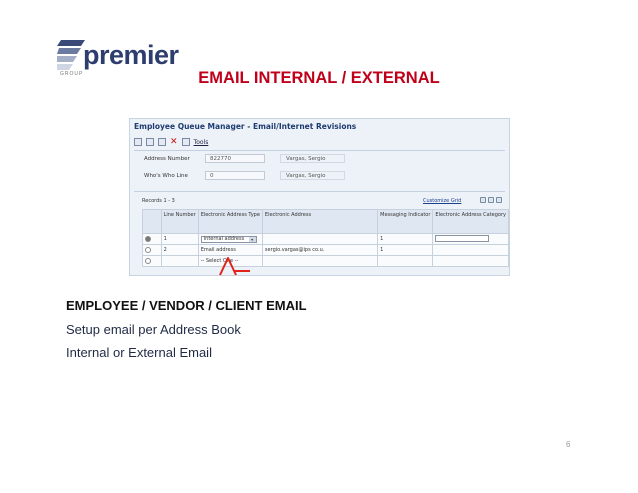 The height and width of the screenshot is (493, 638). Describe the element at coordinates (306, 176) in the screenshot. I see `whos-who-name: Vargas, Sergio` at that location.